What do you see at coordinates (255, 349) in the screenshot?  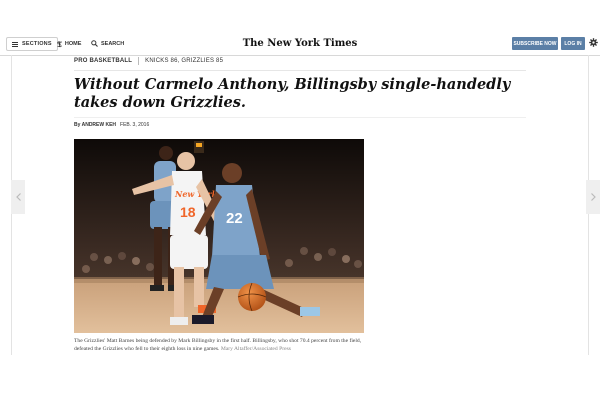 I see `photo-credit: Mary Altaffer/Associated Press` at bounding box center [255, 349].